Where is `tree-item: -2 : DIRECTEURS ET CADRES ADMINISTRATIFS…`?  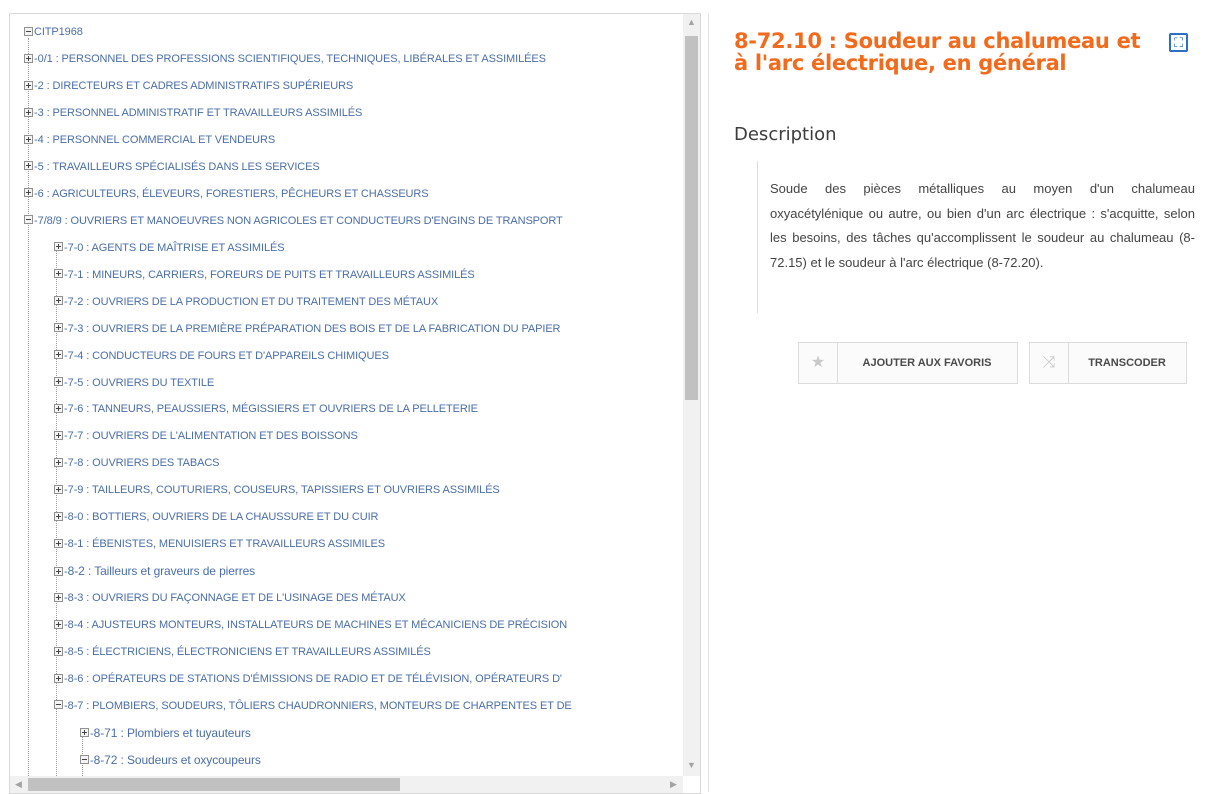 tree-item: -2 : DIRECTEURS ET CADRES ADMINISTRATIFS… is located at coordinates (188, 86).